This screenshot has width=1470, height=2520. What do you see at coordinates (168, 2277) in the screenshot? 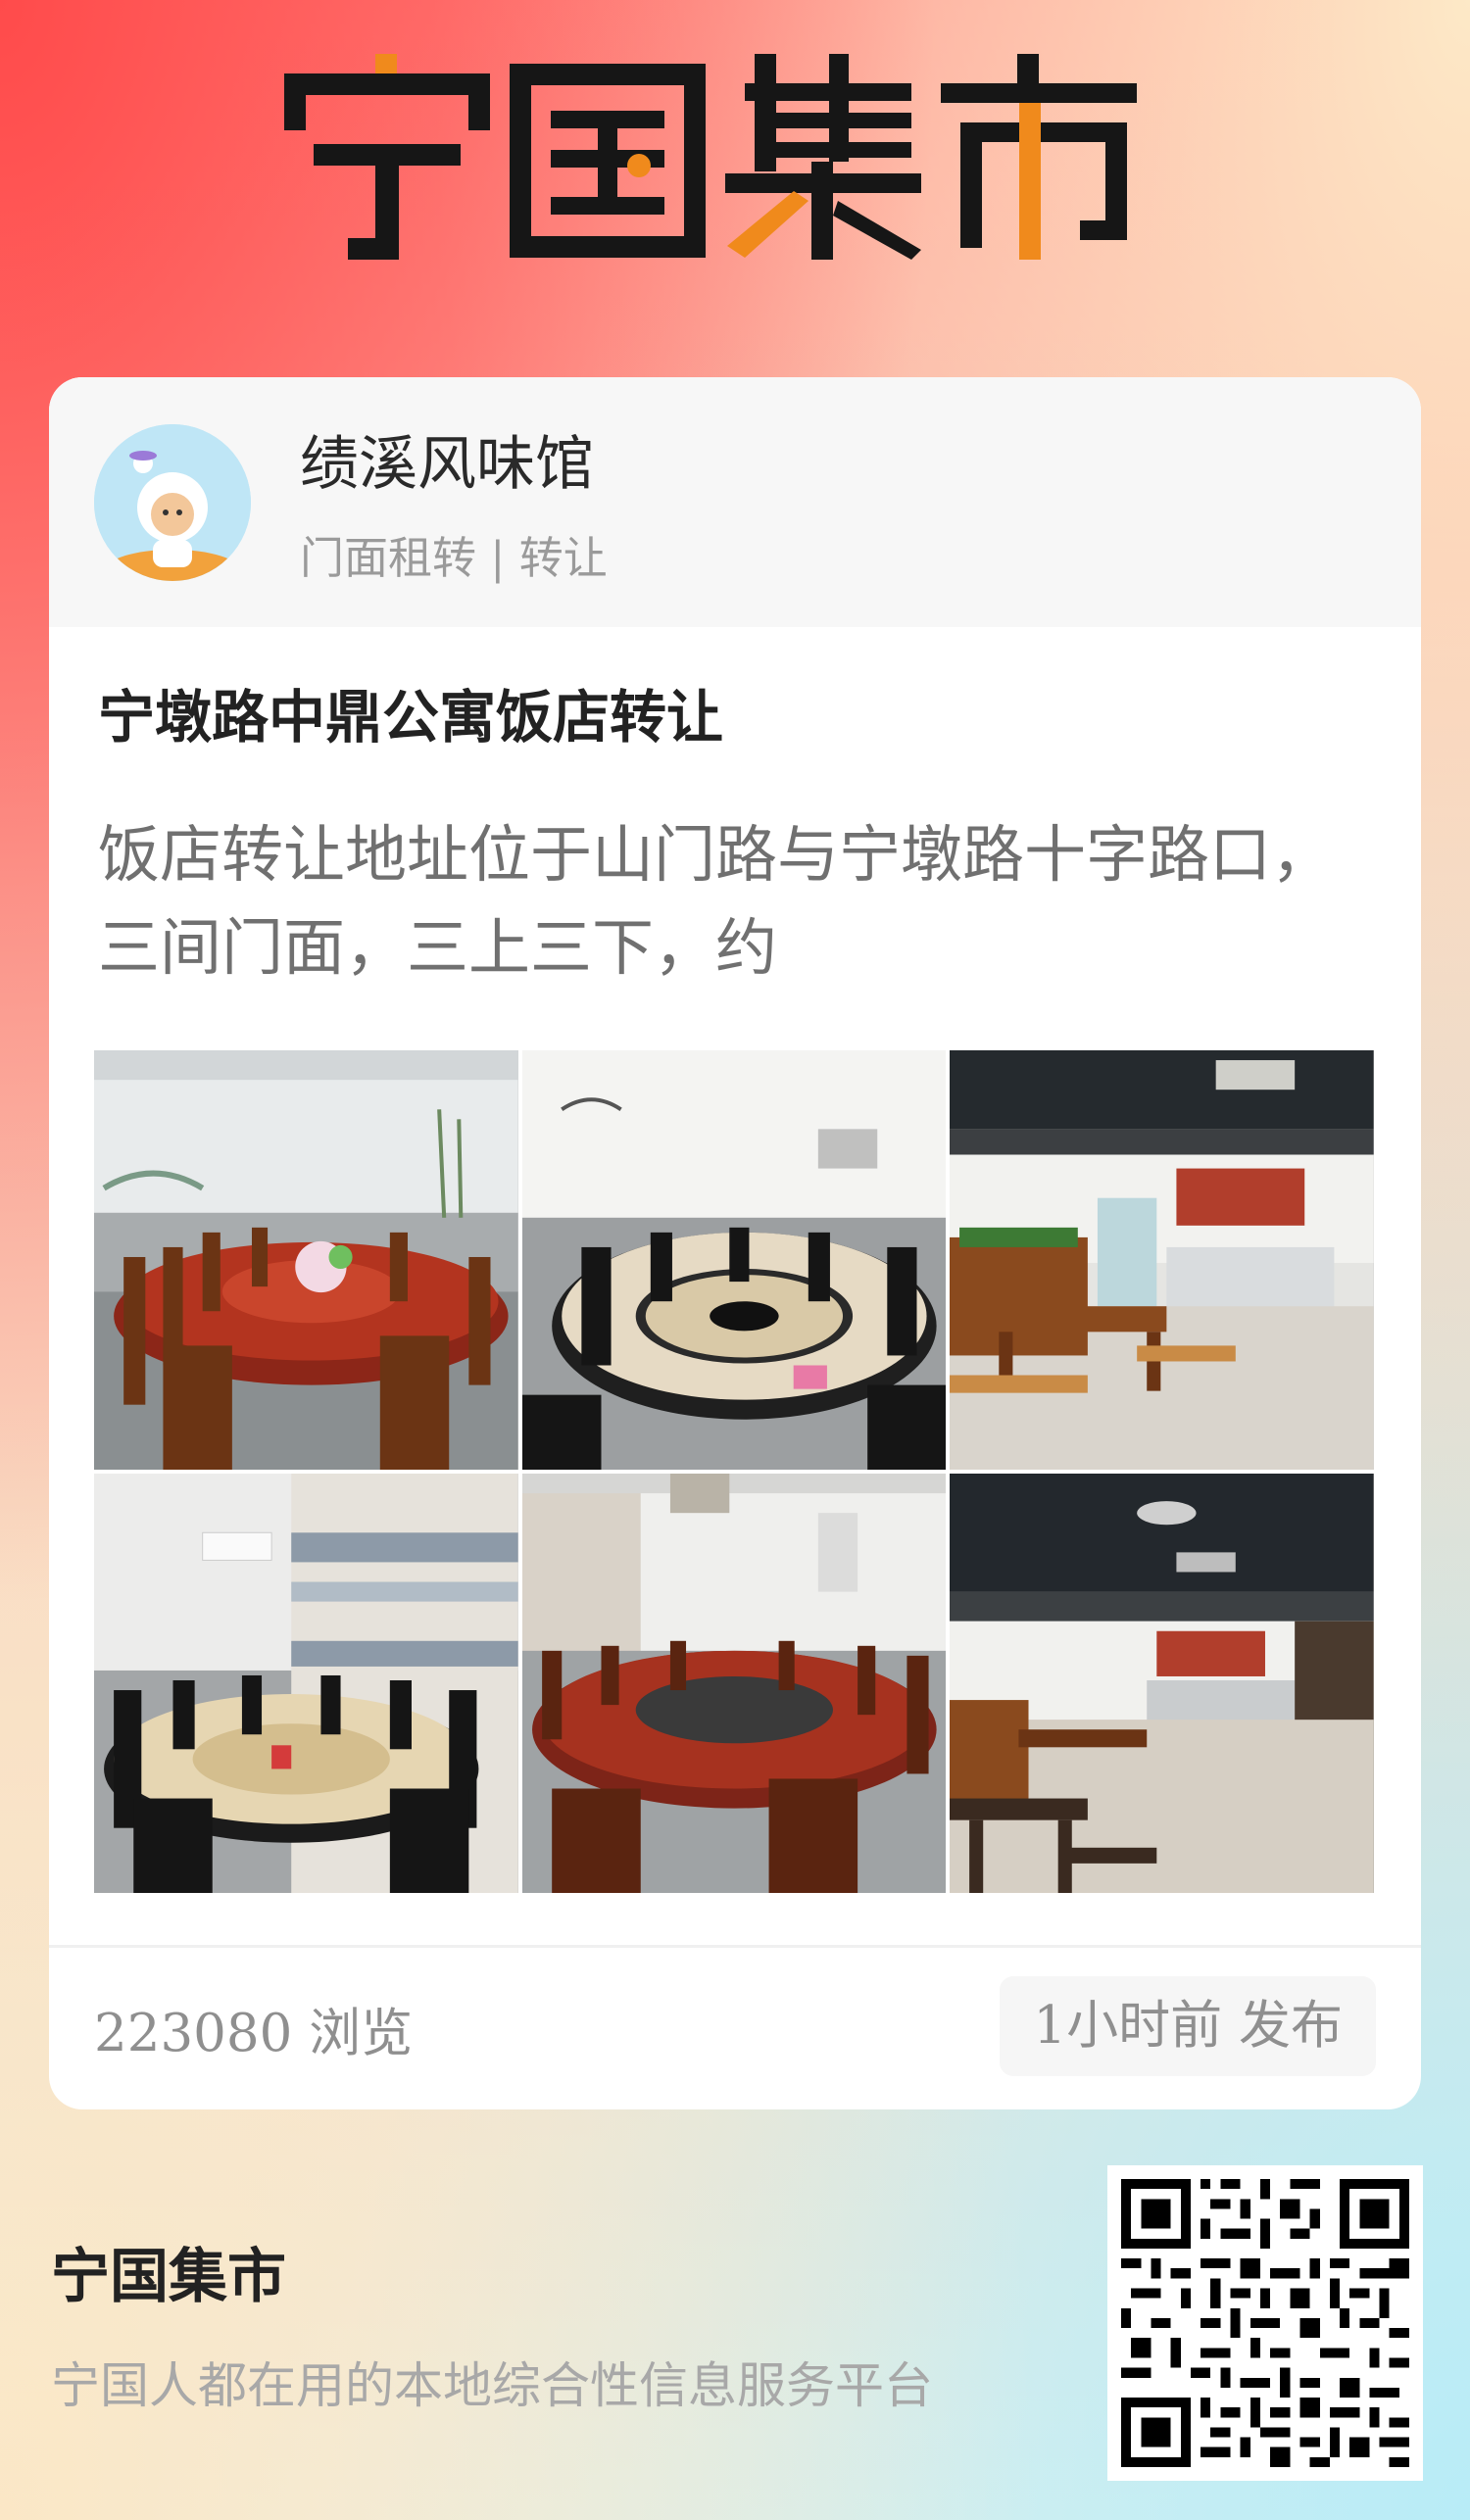
I see `footer-brand-title: 宁国集市` at bounding box center [168, 2277].